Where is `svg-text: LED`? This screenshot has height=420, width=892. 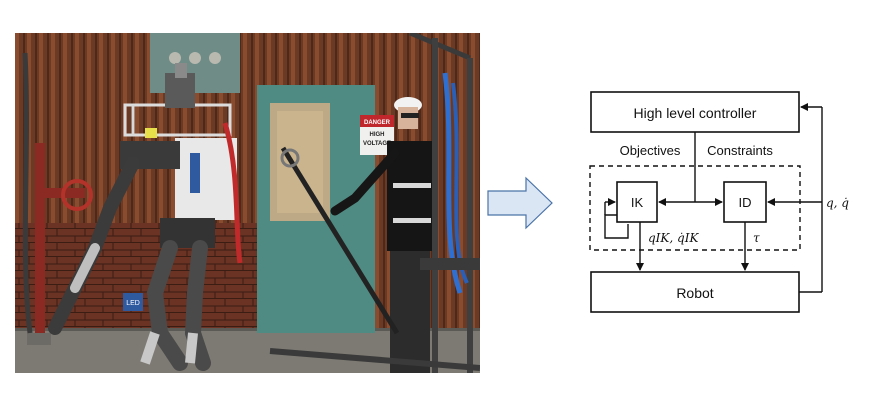
svg-text: LED is located at coordinates (133, 303).